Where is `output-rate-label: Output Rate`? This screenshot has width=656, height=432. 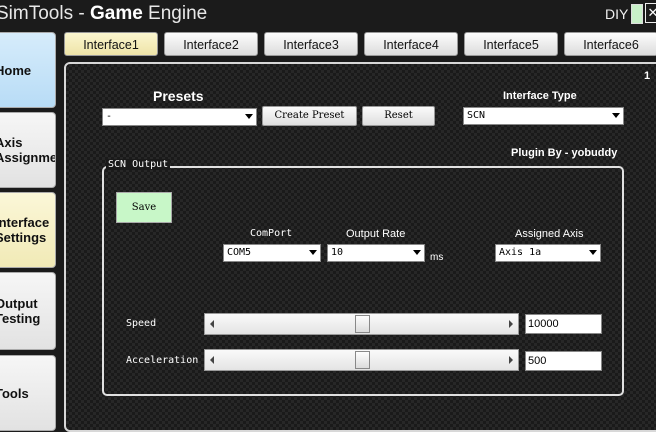 output-rate-label: Output Rate is located at coordinates (376, 234).